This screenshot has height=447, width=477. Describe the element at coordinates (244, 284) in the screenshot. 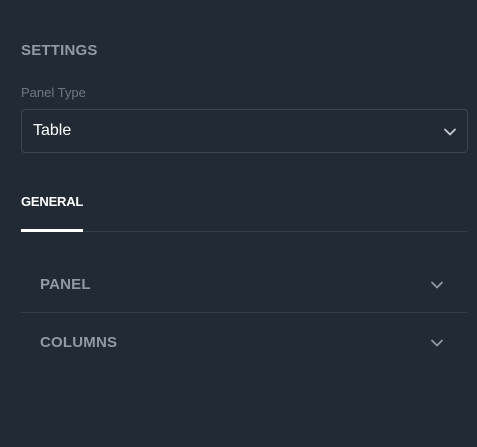

I see `section-panel: PANEL` at that location.